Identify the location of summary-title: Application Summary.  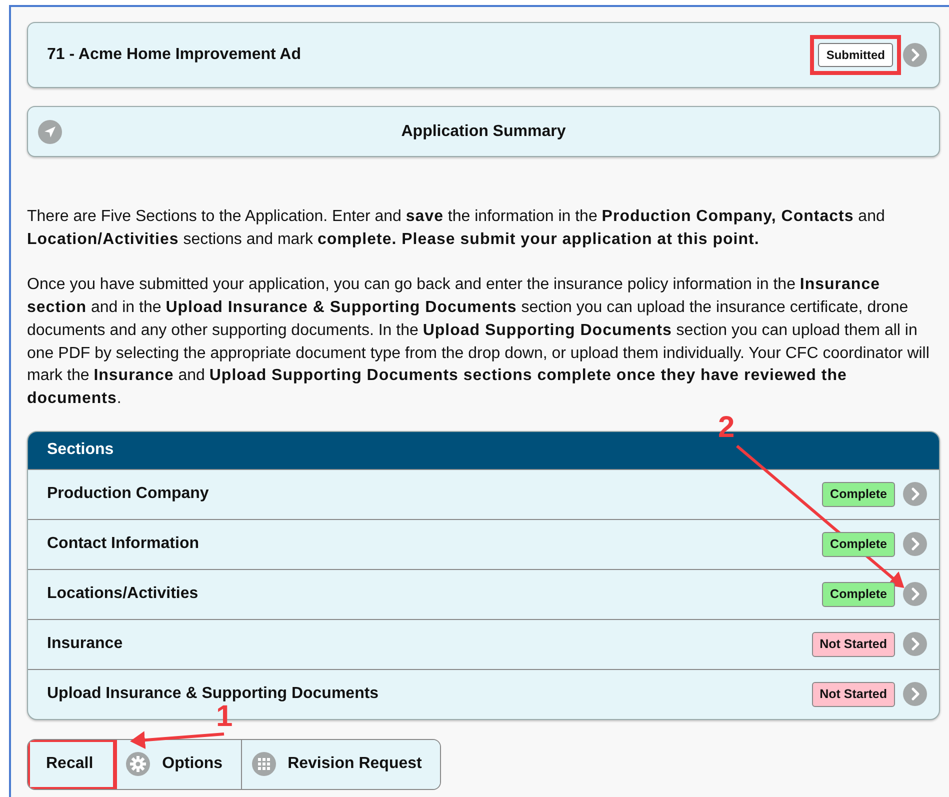
(483, 132).